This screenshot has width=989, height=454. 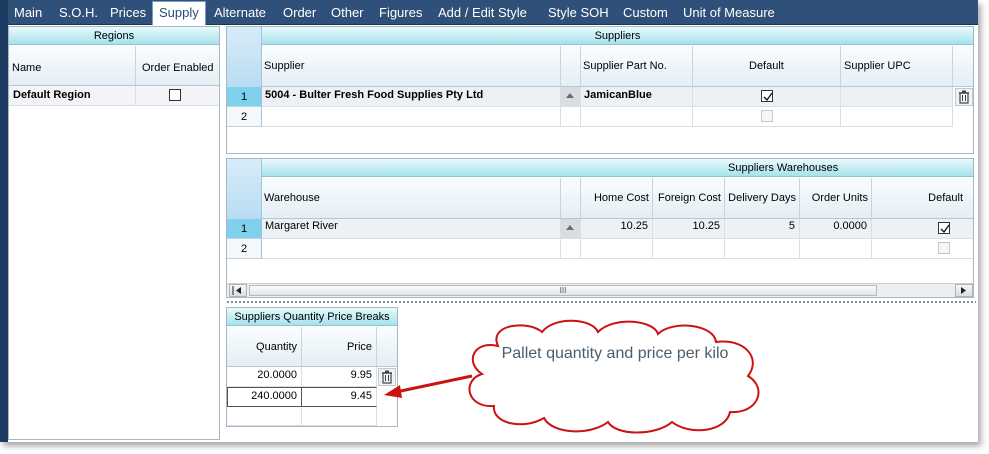 What do you see at coordinates (299, 12) in the screenshot?
I see `menu-item-order: Order` at bounding box center [299, 12].